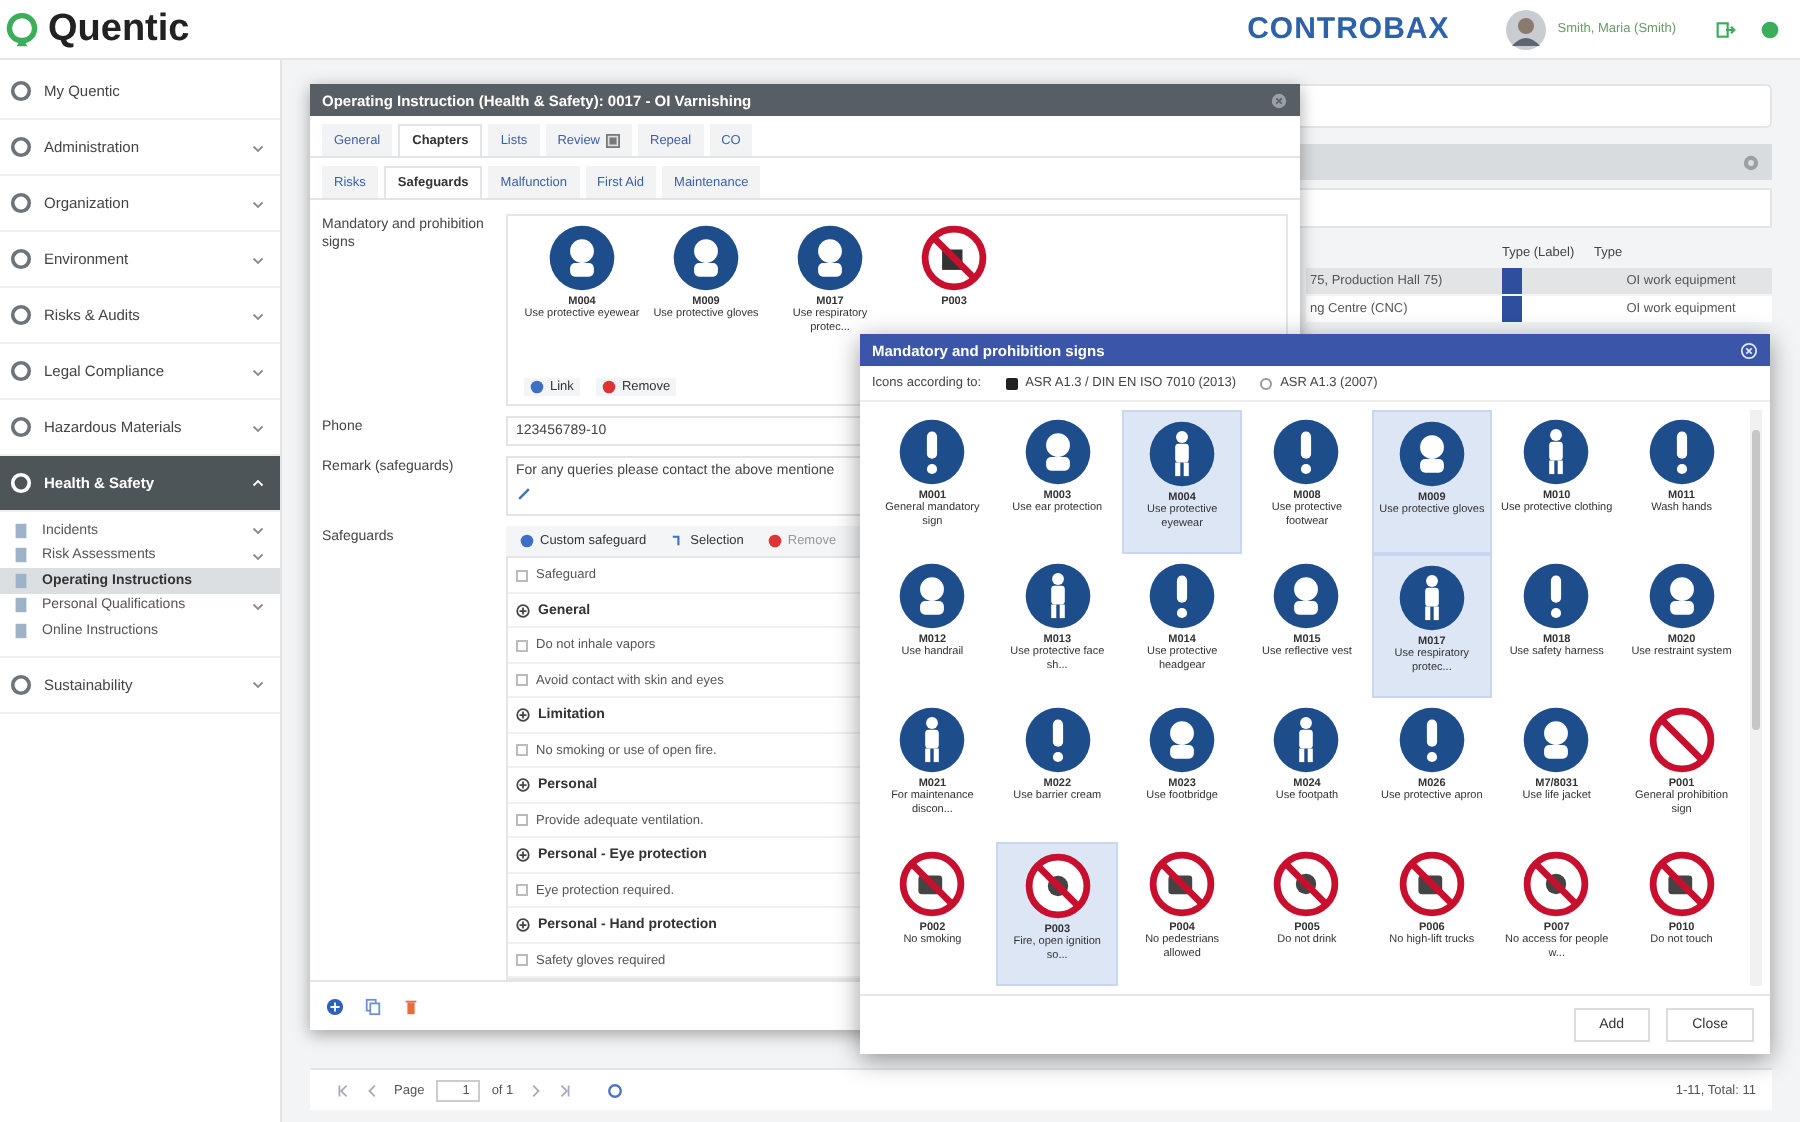 This screenshot has height=1122, width=1800. What do you see at coordinates (22, 29) in the screenshot?
I see `logo-icon` at bounding box center [22, 29].